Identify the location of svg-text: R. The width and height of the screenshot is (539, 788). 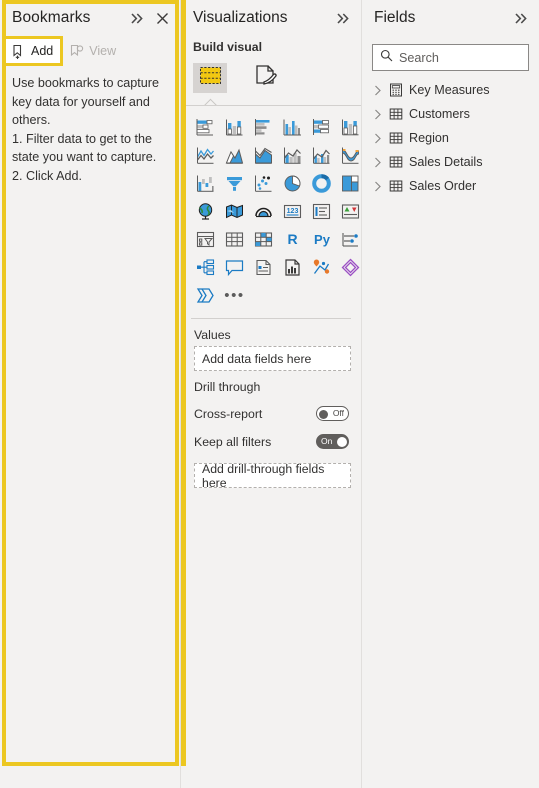
(292, 239).